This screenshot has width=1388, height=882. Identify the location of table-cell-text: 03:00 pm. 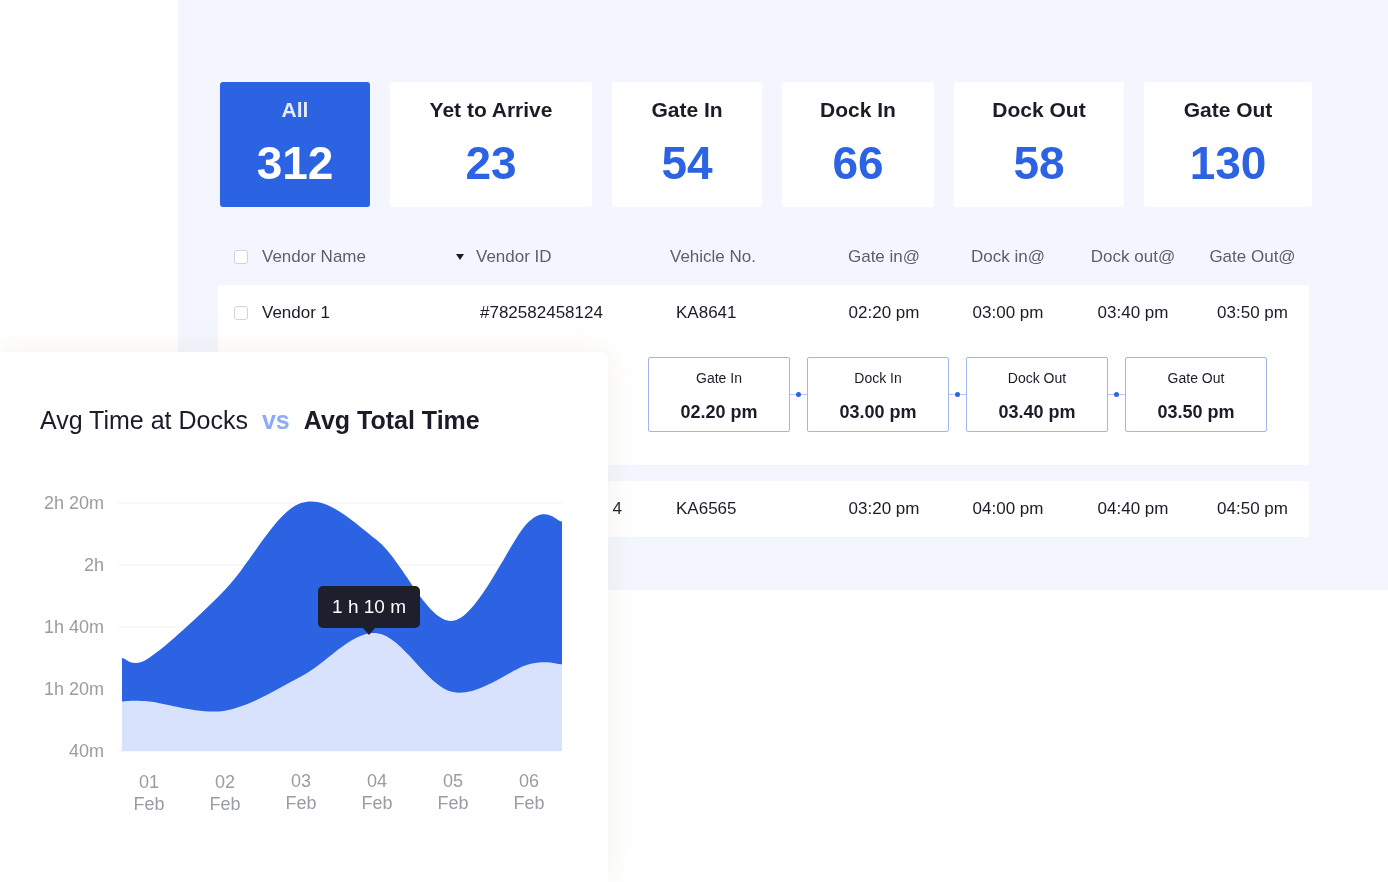
(1008, 313).